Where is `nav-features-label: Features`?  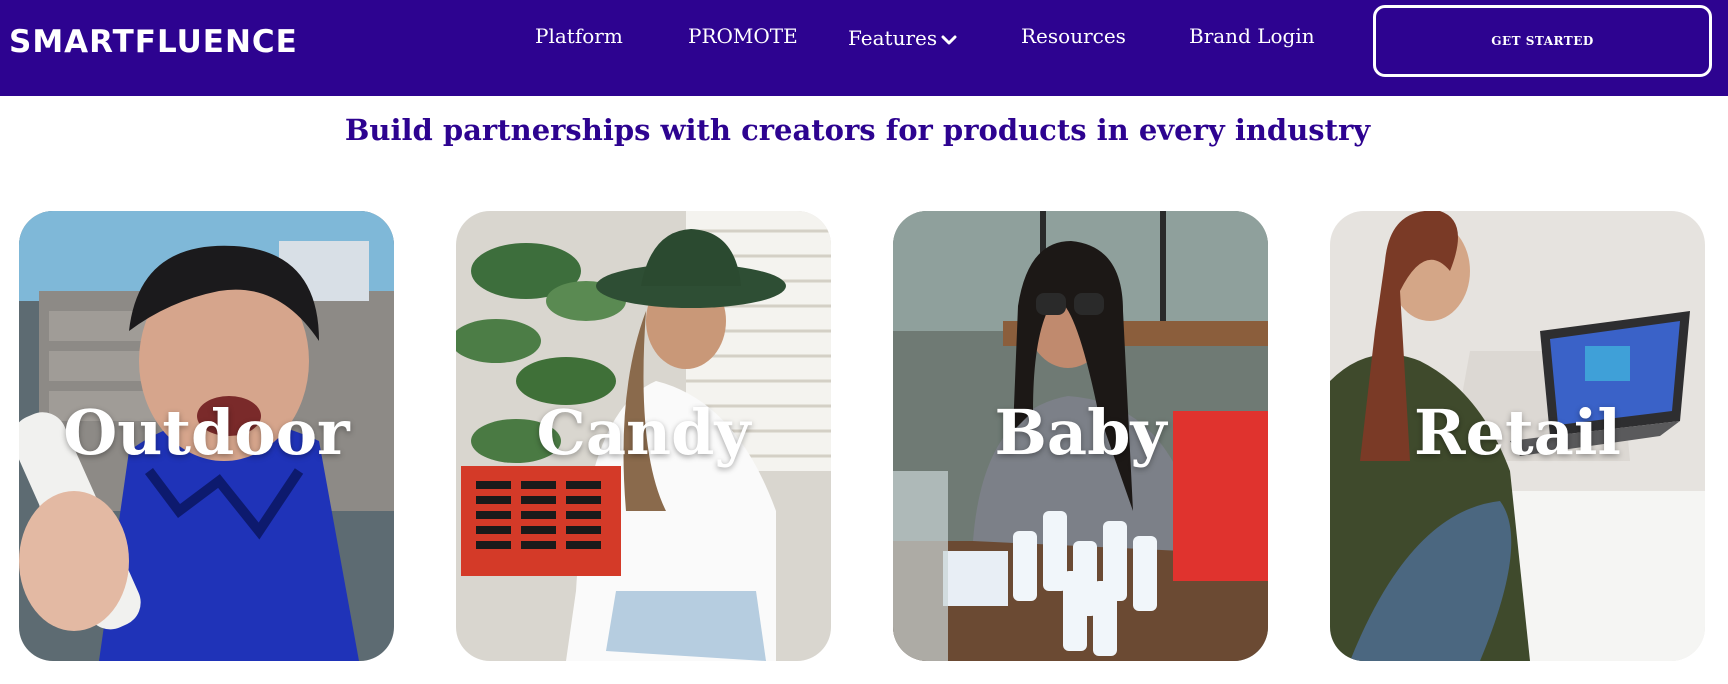 nav-features-label: Features is located at coordinates (893, 38).